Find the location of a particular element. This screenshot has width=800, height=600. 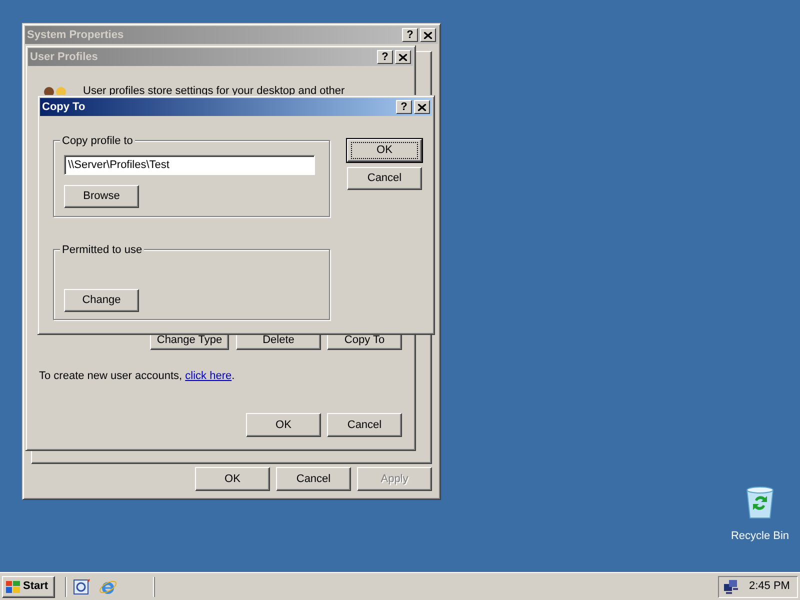

start-button: Start is located at coordinates (28, 587).